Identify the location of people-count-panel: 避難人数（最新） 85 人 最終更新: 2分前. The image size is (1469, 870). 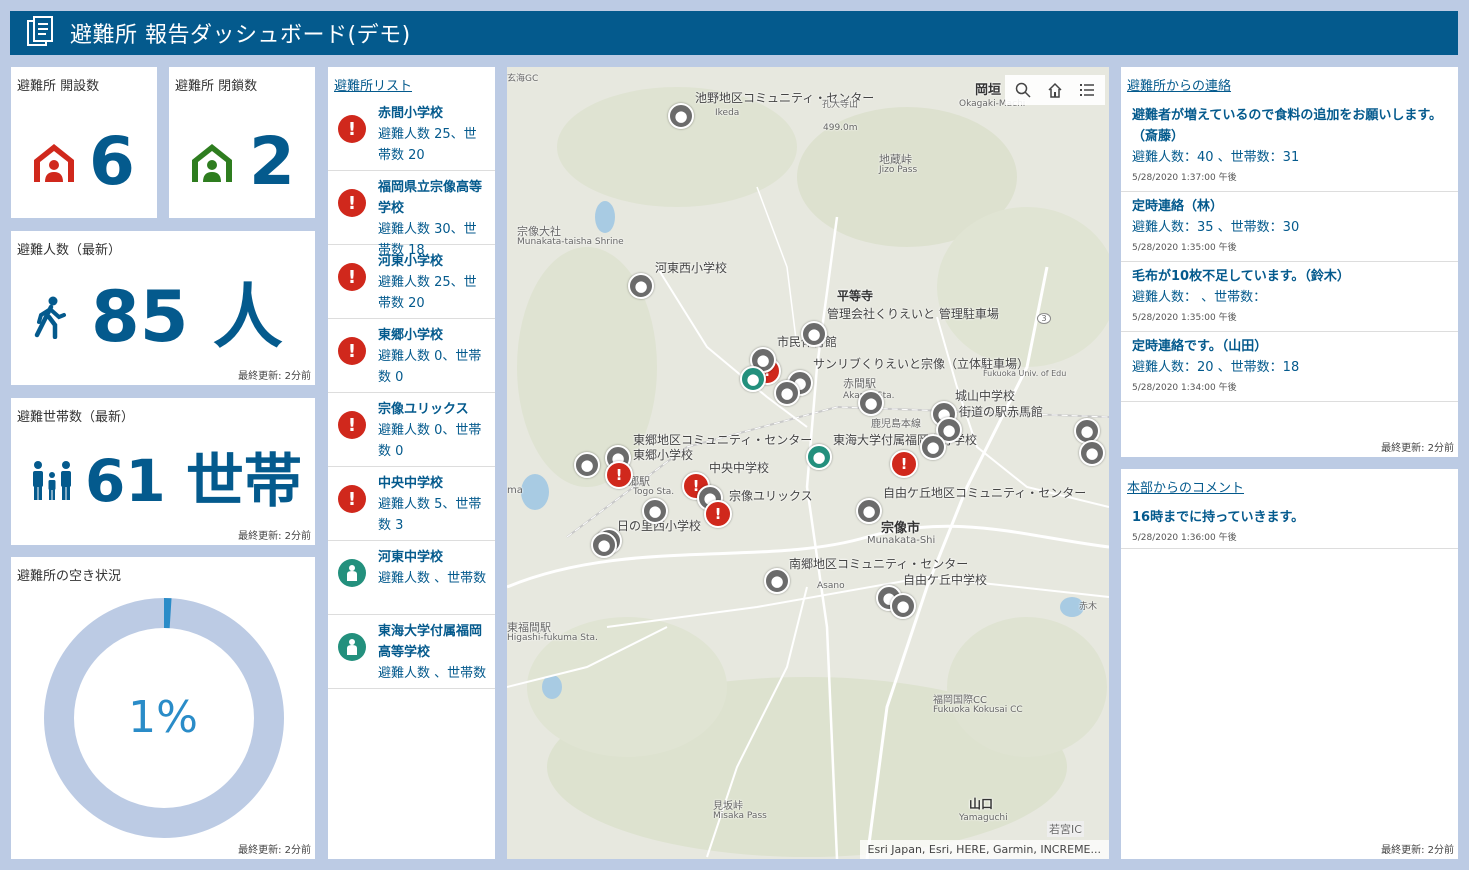
(163, 308).